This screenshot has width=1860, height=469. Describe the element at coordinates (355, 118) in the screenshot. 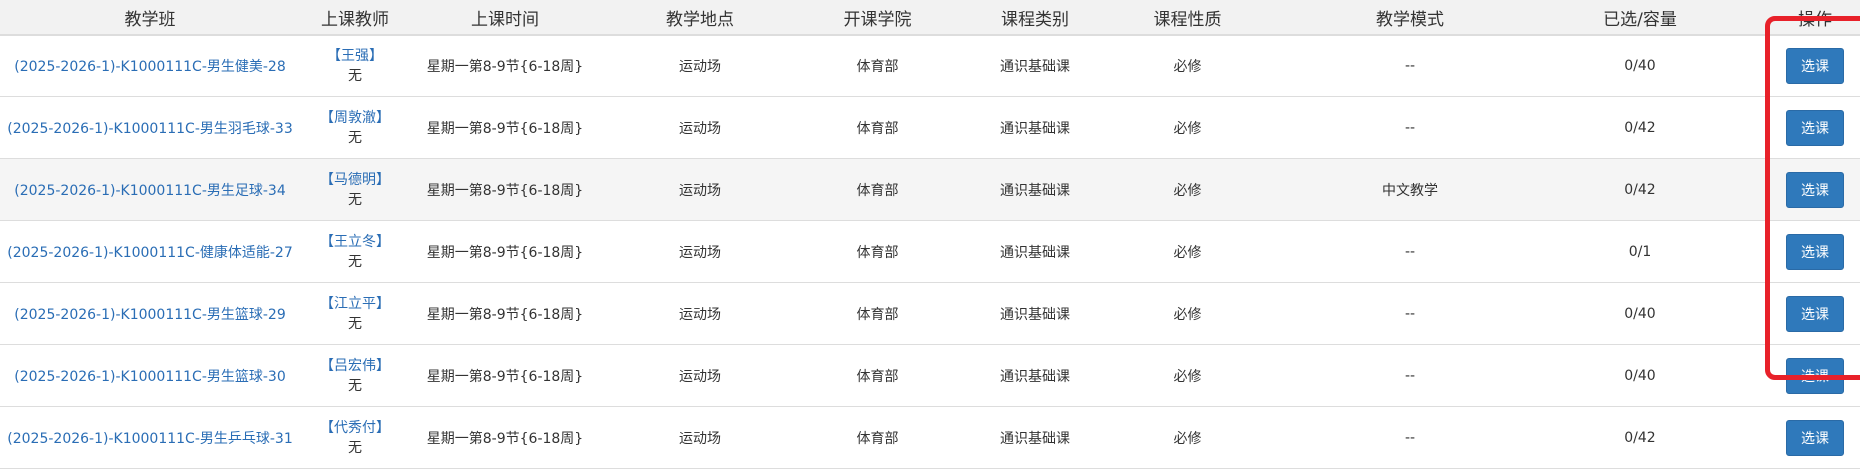

I see `teacher-link: 【周敦澈】` at that location.